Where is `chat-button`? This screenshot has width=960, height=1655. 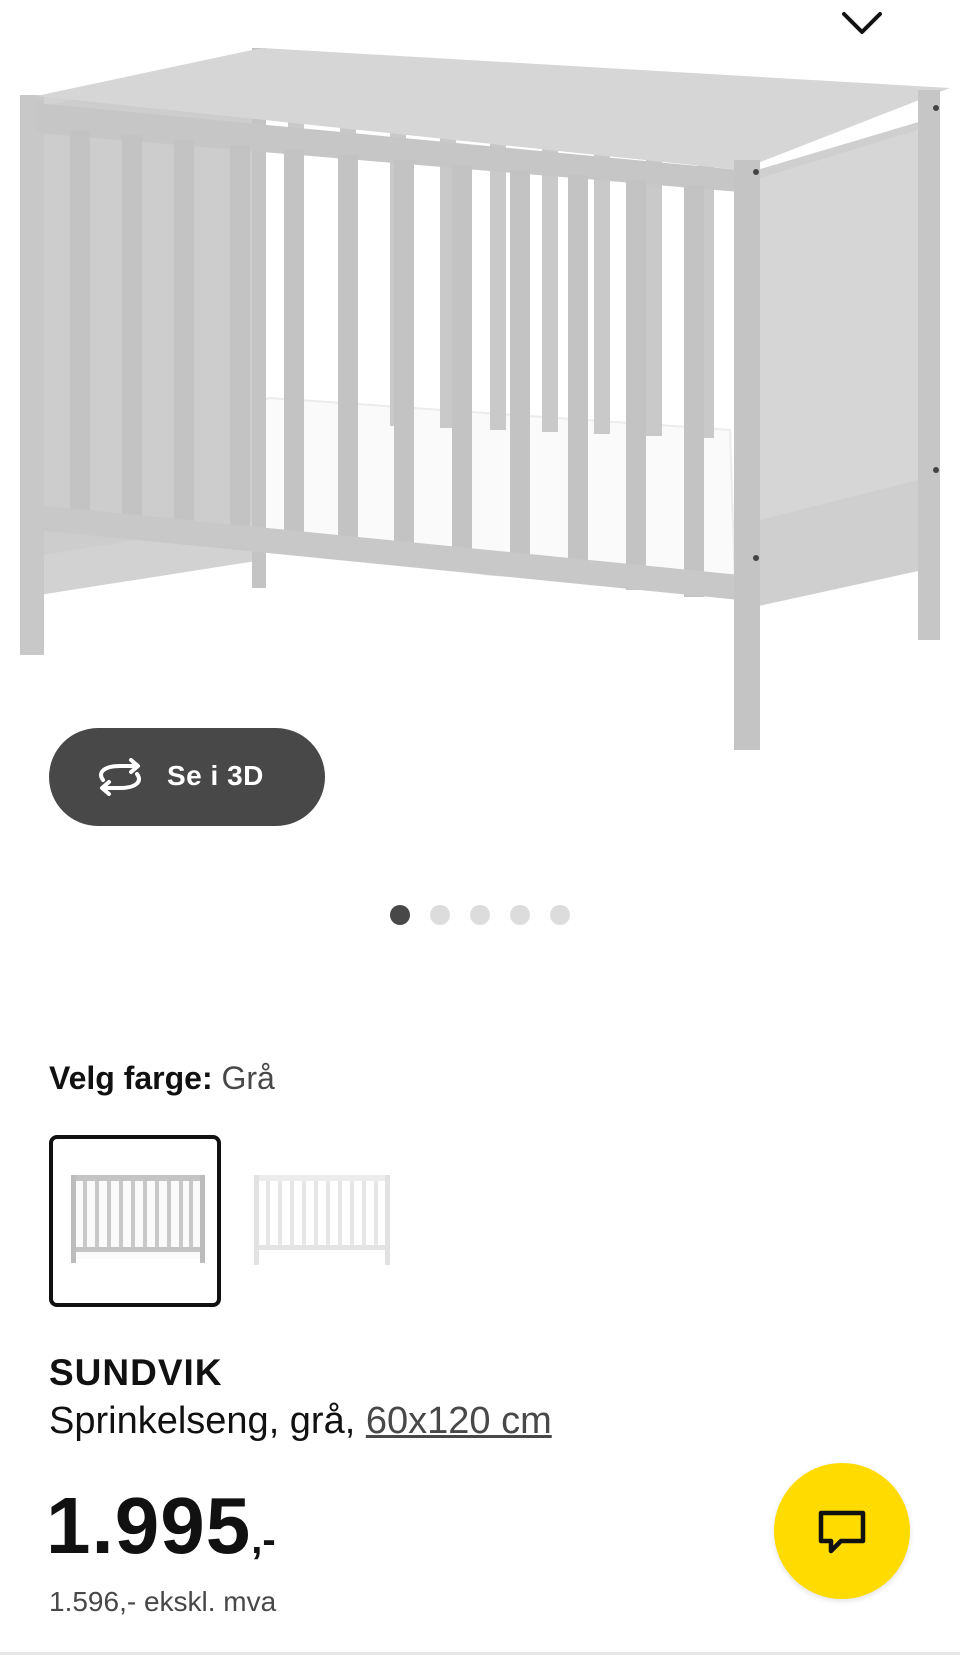
chat-button is located at coordinates (842, 1531).